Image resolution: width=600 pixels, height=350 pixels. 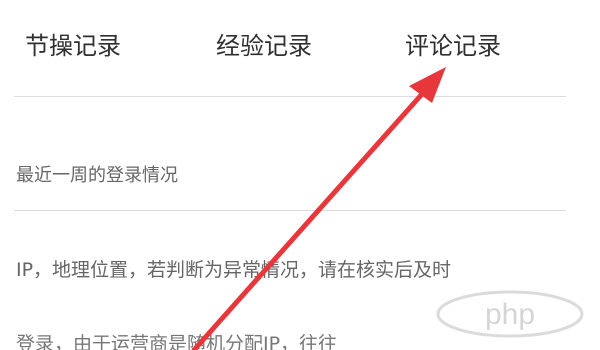 I want to click on tab-comment-record: 评论记录, so click(x=453, y=46).